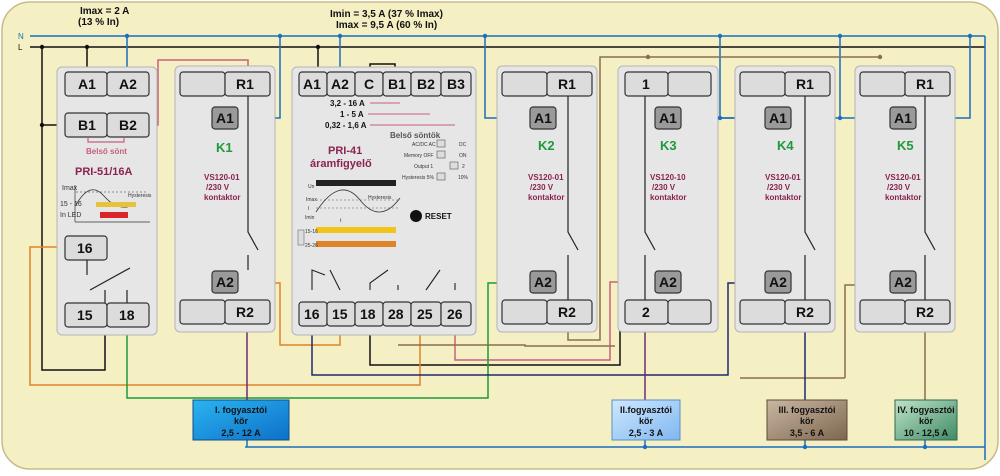 Image resolution: width=1000 pixels, height=476 pixels. Describe the element at coordinates (222, 177) in the screenshot. I see `k1-model: VS120-01` at that location.